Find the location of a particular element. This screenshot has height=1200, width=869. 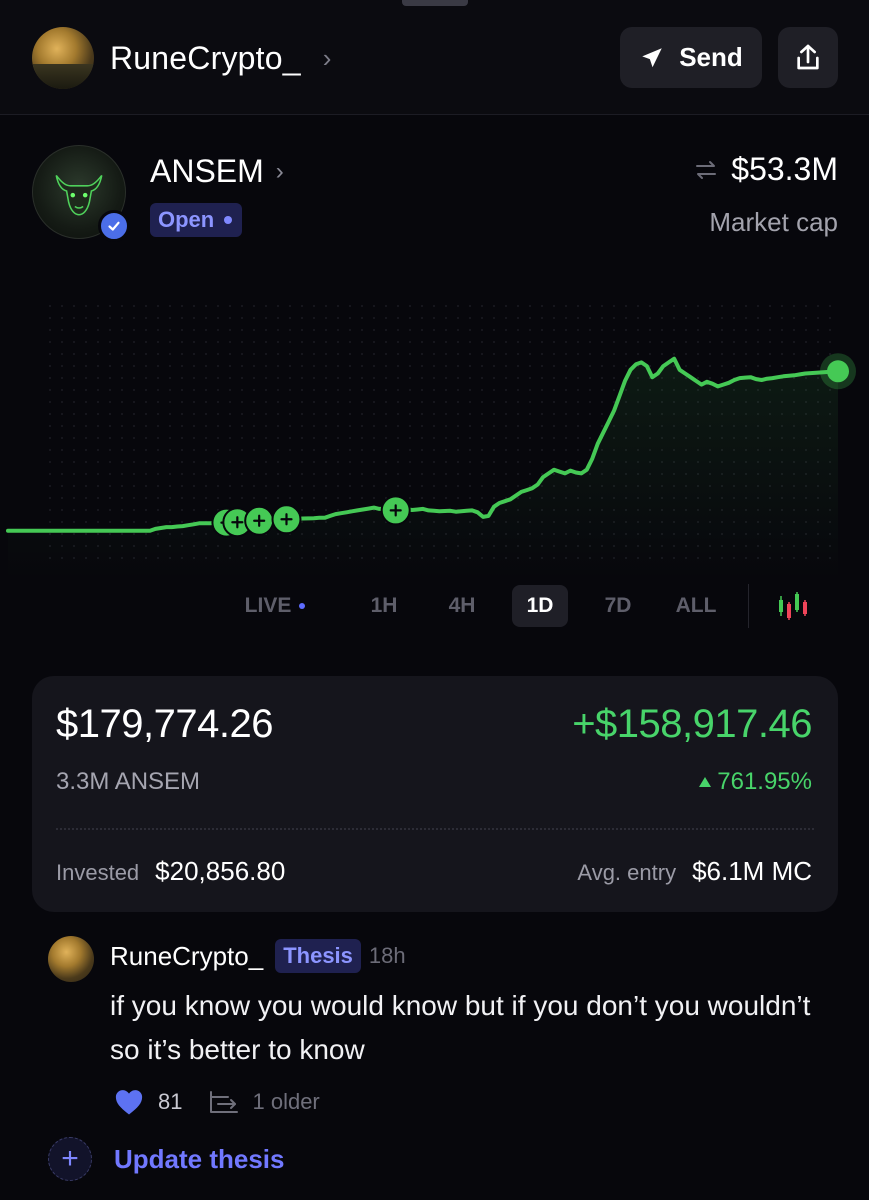

time-range-tabs: LIVE 1H 4H 1D 7D ALL is located at coordinates (477, 606).